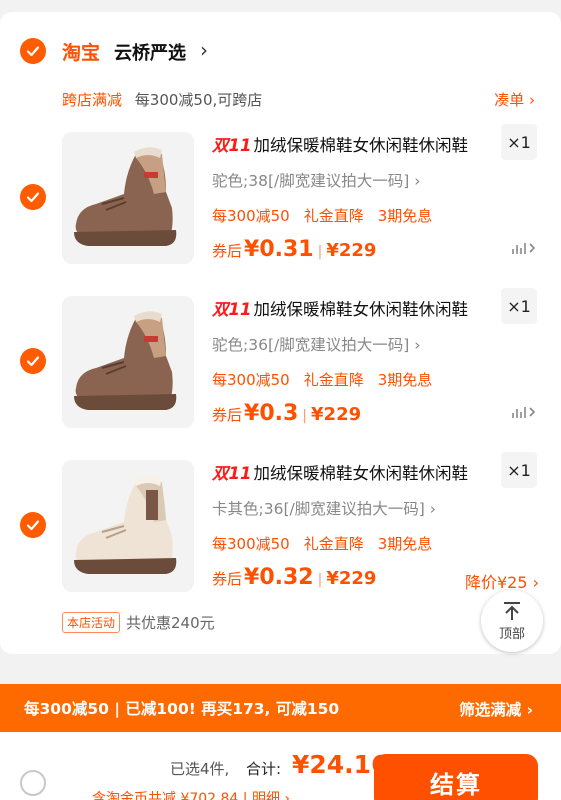 This screenshot has height=800, width=561. I want to click on price-drop-link: 降价¥25 ›, so click(502, 581).